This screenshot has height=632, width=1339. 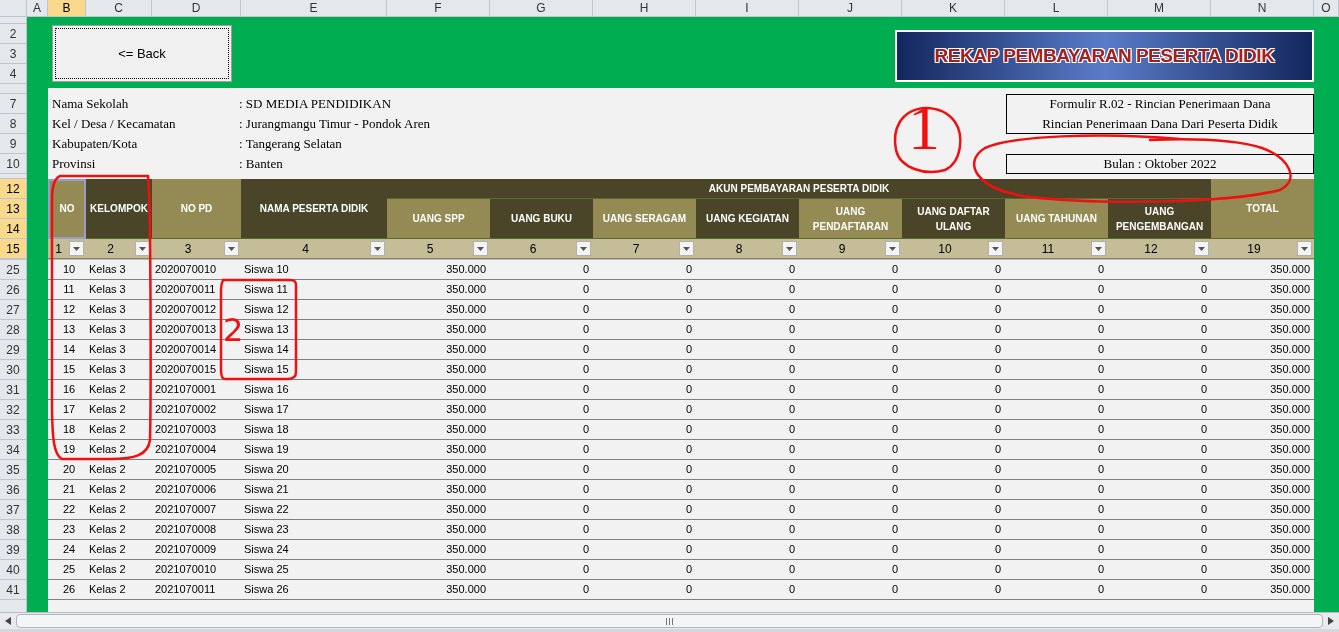 I want to click on row-header: 30, so click(x=13, y=370).